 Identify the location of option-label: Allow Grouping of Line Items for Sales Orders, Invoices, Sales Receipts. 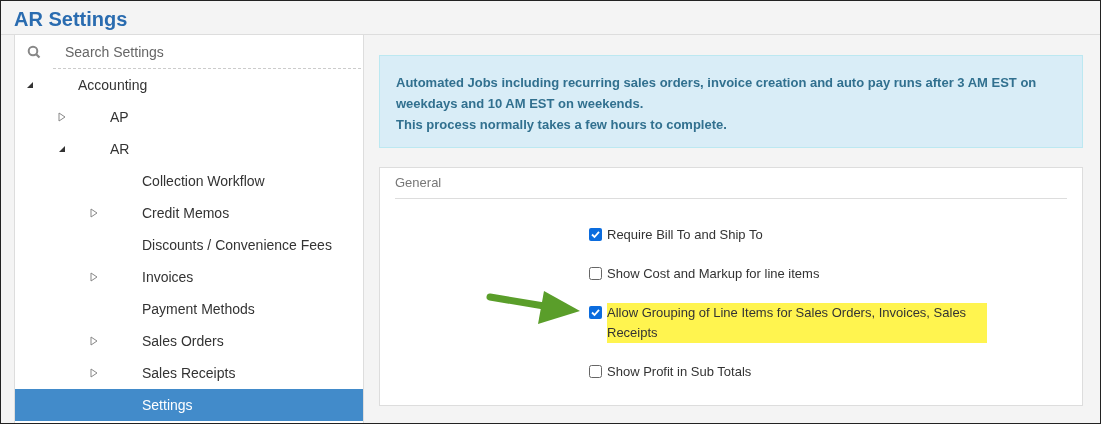
(797, 323).